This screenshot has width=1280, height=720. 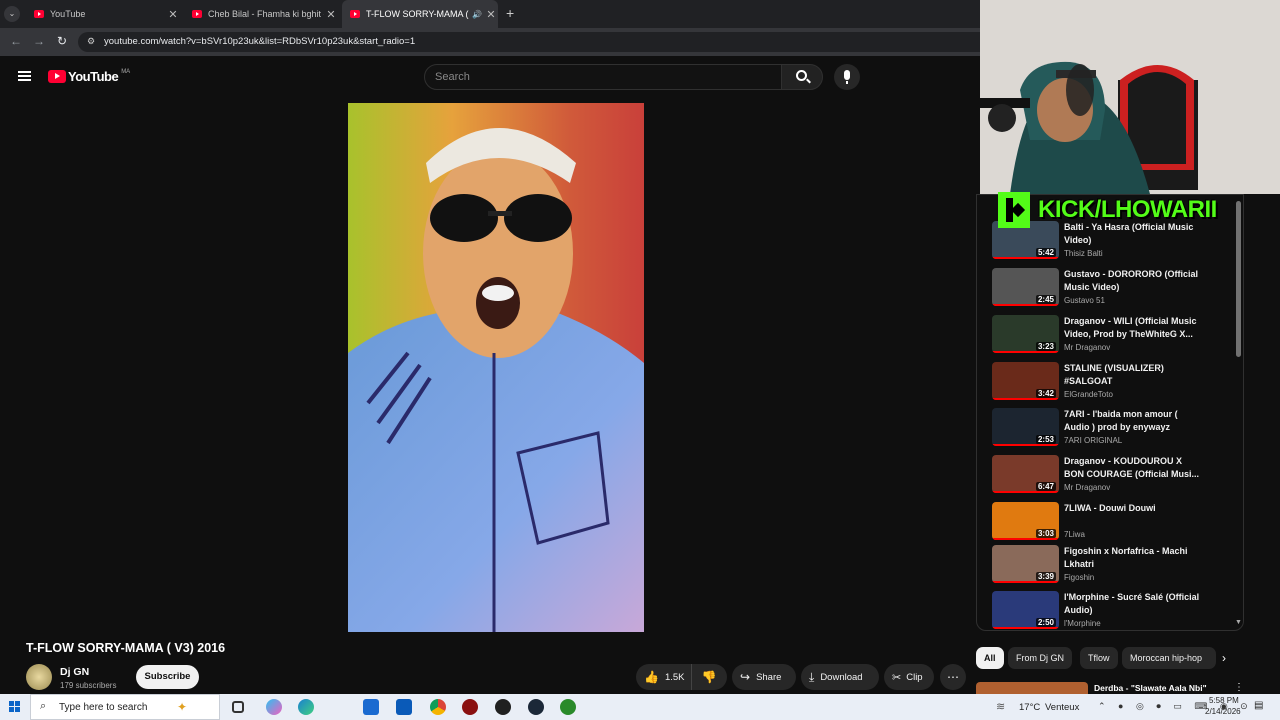 I want to click on windows-start-icon, so click(x=15, y=707).